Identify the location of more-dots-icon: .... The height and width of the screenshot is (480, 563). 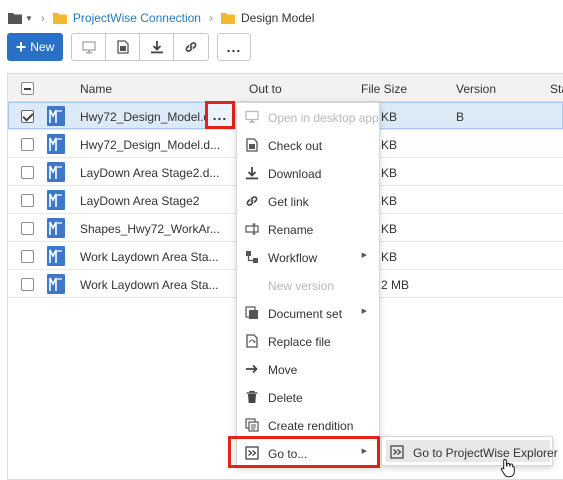
(220, 115).